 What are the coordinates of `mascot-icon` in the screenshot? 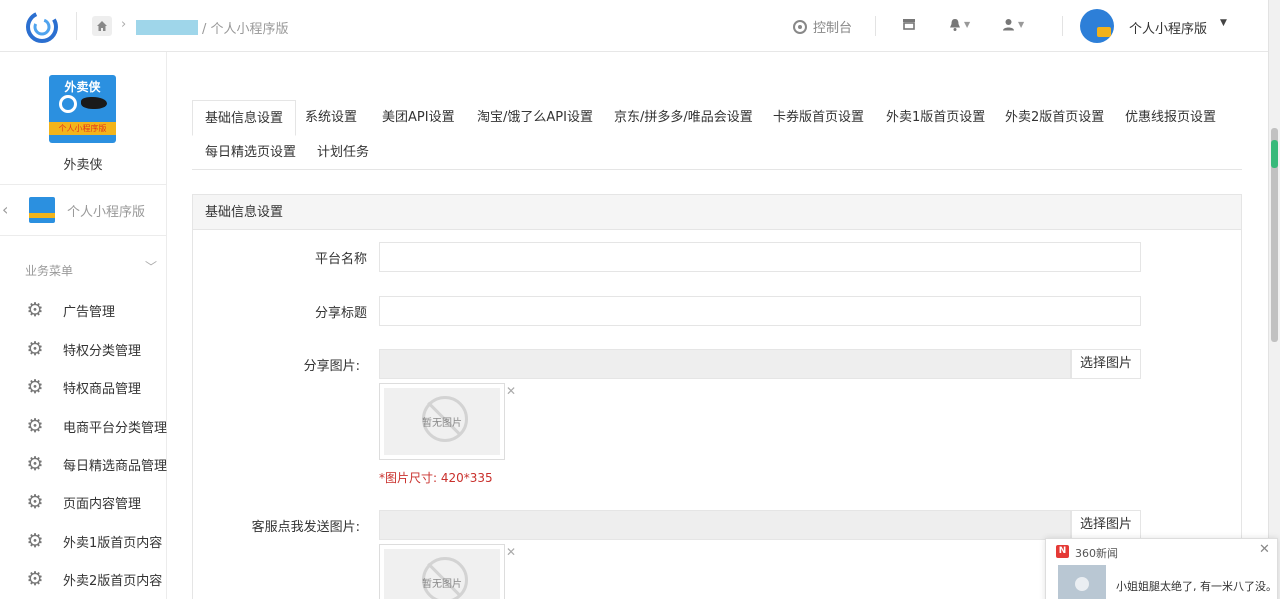 It's located at (94, 103).